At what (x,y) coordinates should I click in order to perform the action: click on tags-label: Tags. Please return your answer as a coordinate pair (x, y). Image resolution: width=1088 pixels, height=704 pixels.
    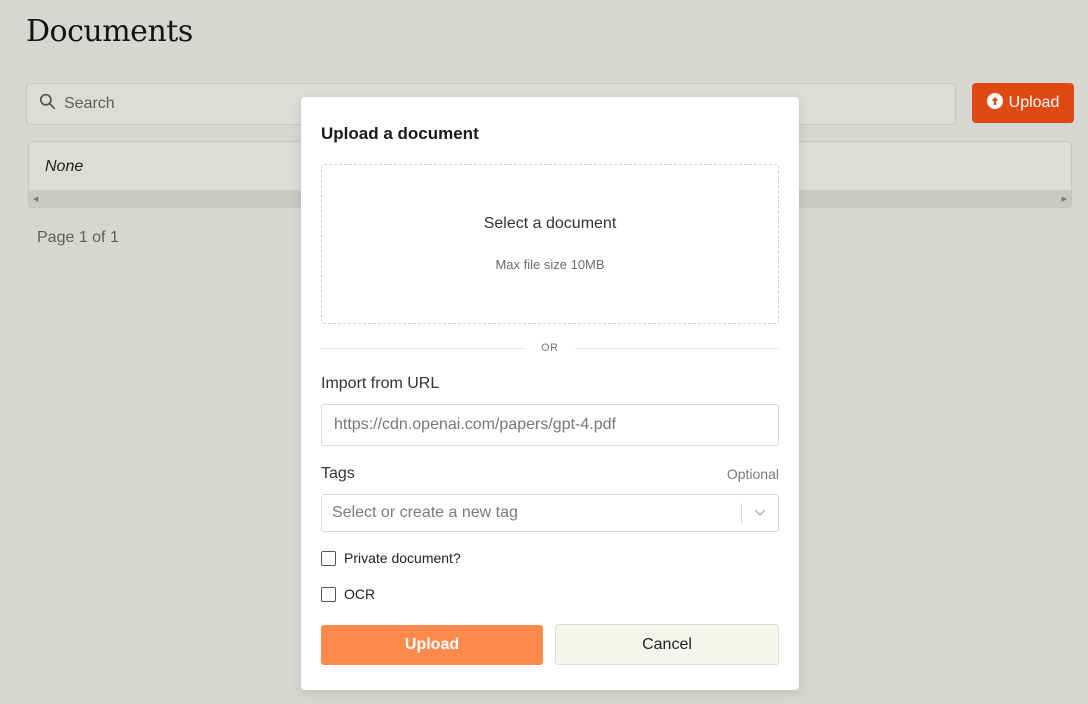
    Looking at the image, I should click on (338, 473).